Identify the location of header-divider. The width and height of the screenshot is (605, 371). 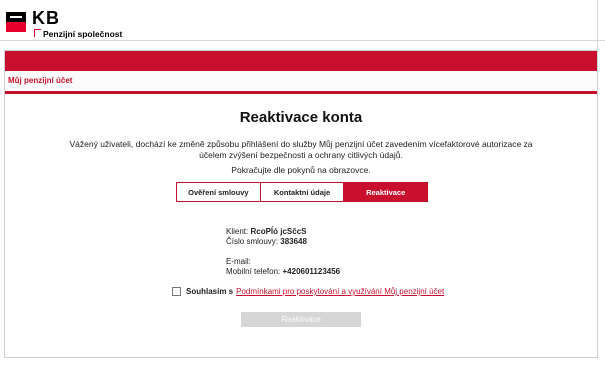
(302, 40).